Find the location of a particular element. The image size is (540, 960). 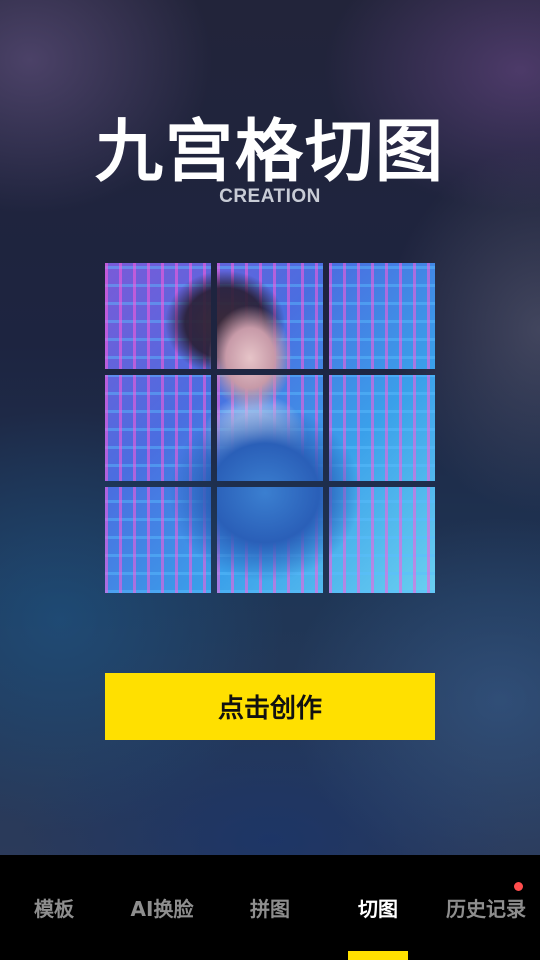

notification-badge is located at coordinates (518, 886).